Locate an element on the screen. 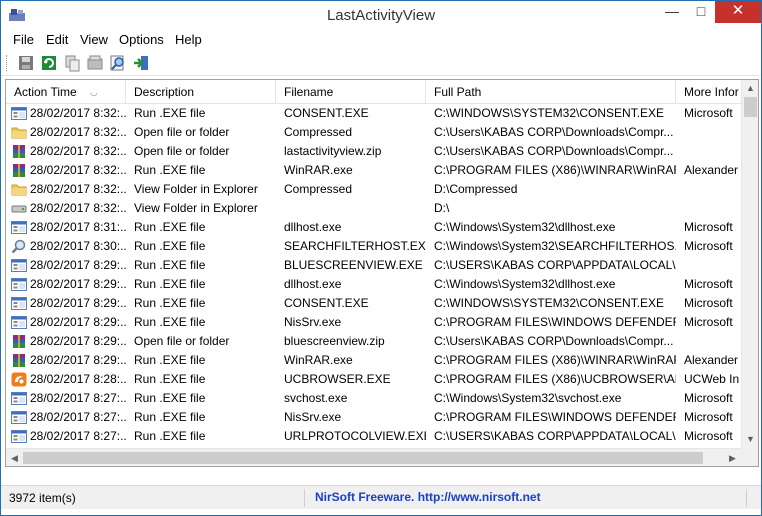  filename-cell: lastactivityview.zip is located at coordinates (333, 151).